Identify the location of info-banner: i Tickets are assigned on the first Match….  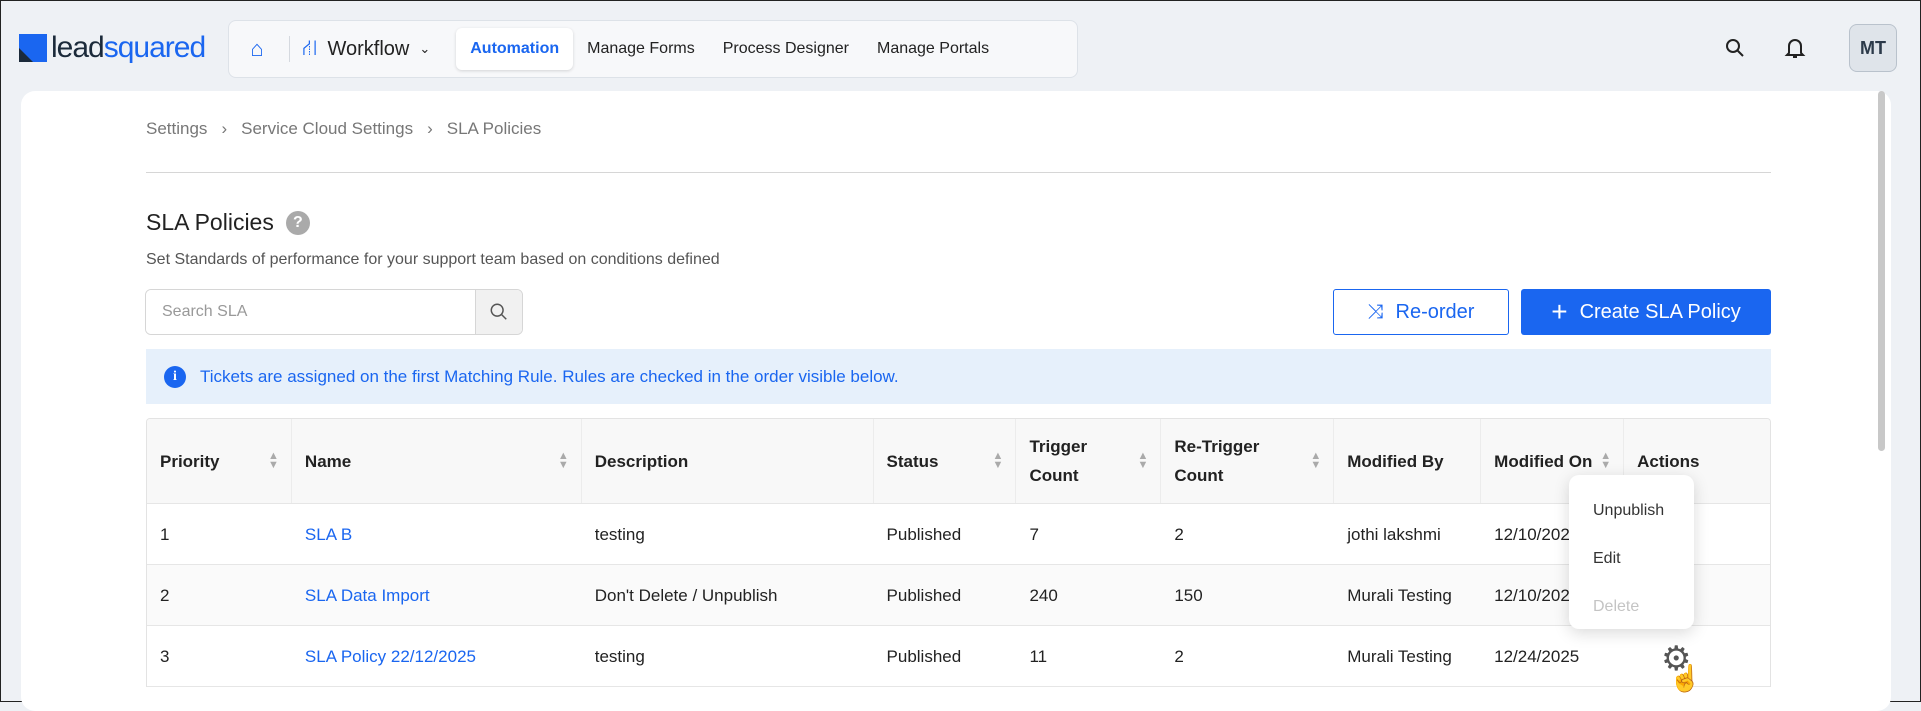
(958, 376).